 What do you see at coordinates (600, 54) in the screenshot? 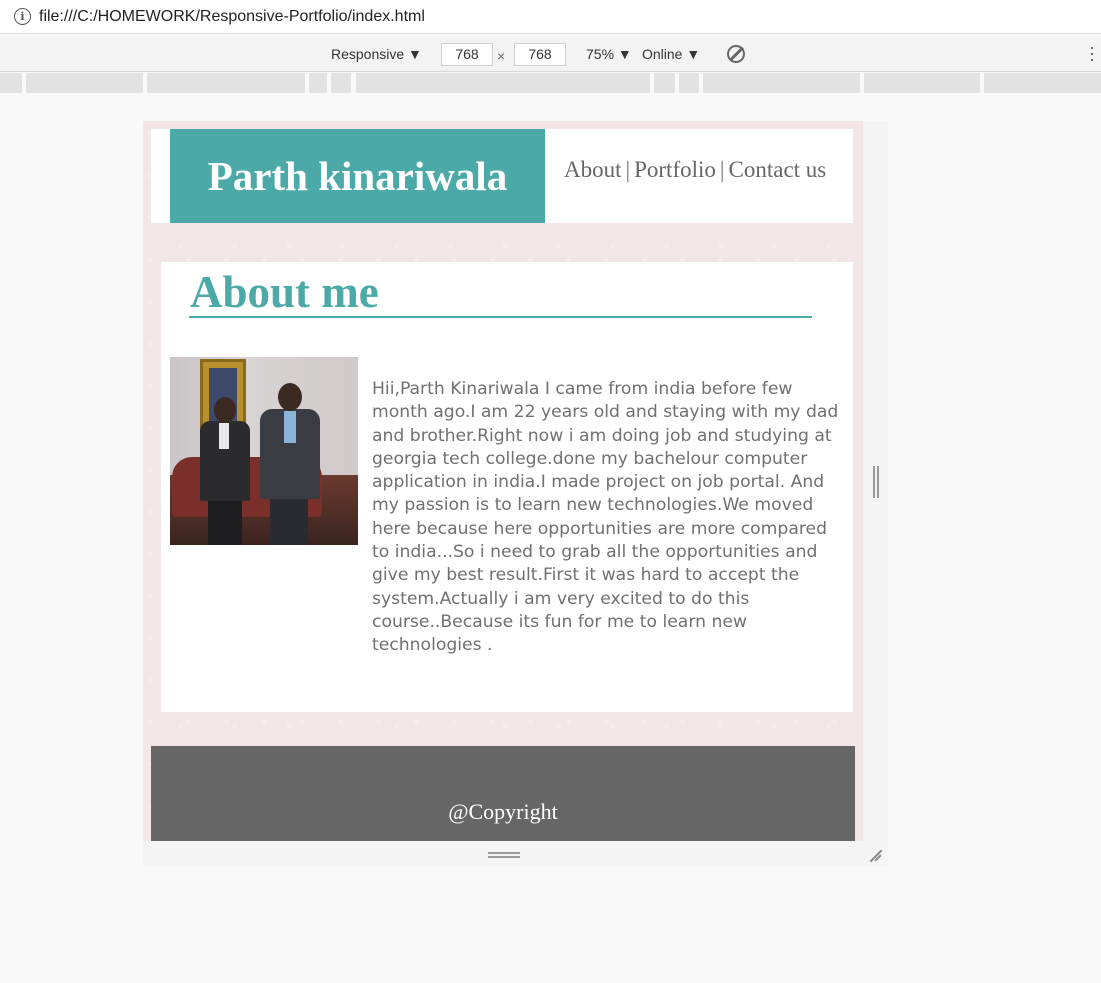
I see `zoom-label: 75%` at bounding box center [600, 54].